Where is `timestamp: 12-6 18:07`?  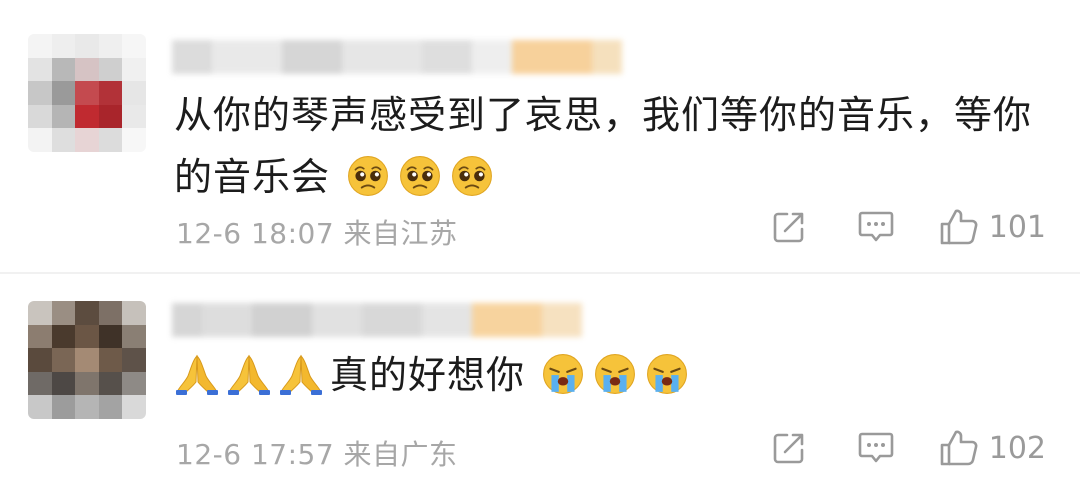
timestamp: 12-6 18:07 is located at coordinates (255, 233).